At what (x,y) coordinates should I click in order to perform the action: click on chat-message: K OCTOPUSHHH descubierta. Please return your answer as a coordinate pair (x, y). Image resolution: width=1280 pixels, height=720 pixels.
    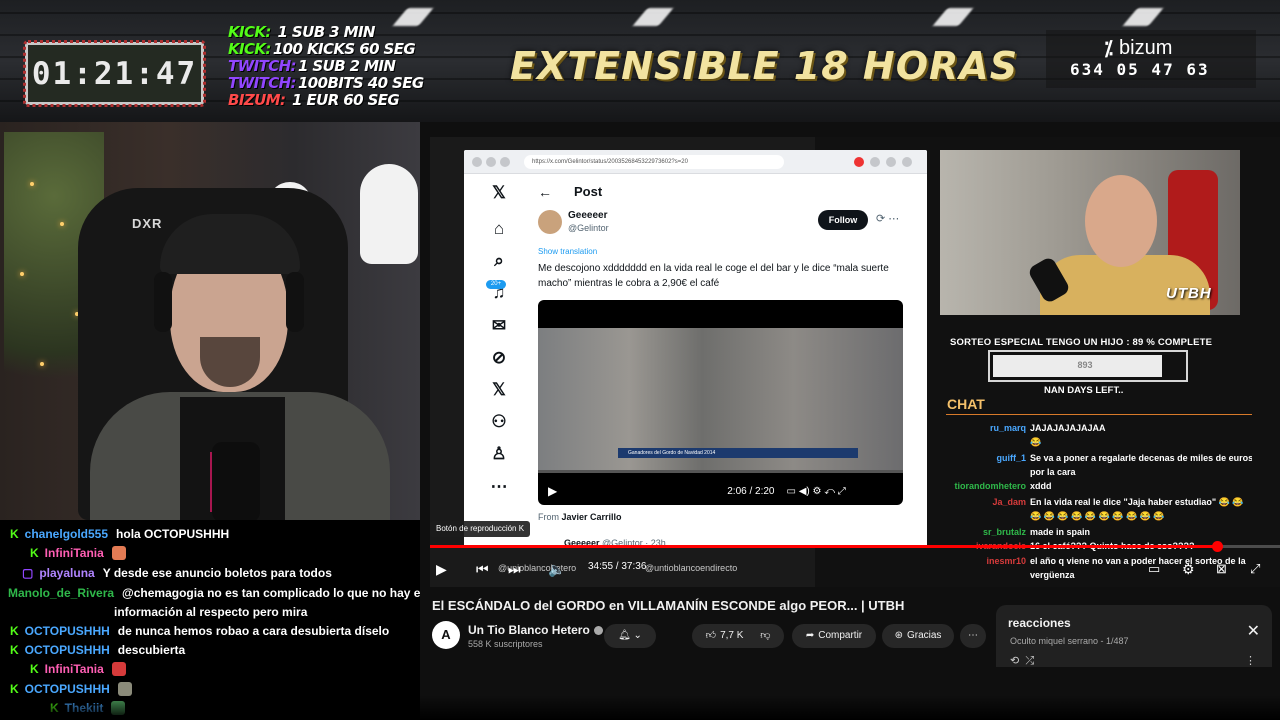
    Looking at the image, I should click on (97, 649).